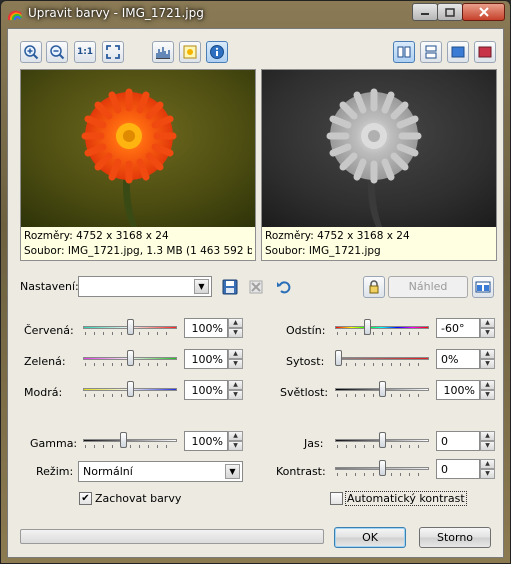  What do you see at coordinates (450, 12) in the screenshot?
I see `maximize-button` at bounding box center [450, 12].